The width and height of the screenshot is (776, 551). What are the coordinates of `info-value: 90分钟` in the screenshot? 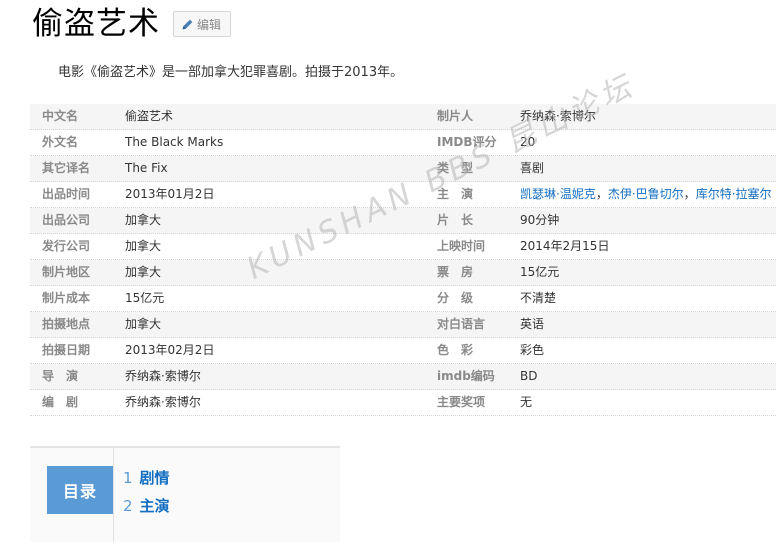 It's located at (540, 220).